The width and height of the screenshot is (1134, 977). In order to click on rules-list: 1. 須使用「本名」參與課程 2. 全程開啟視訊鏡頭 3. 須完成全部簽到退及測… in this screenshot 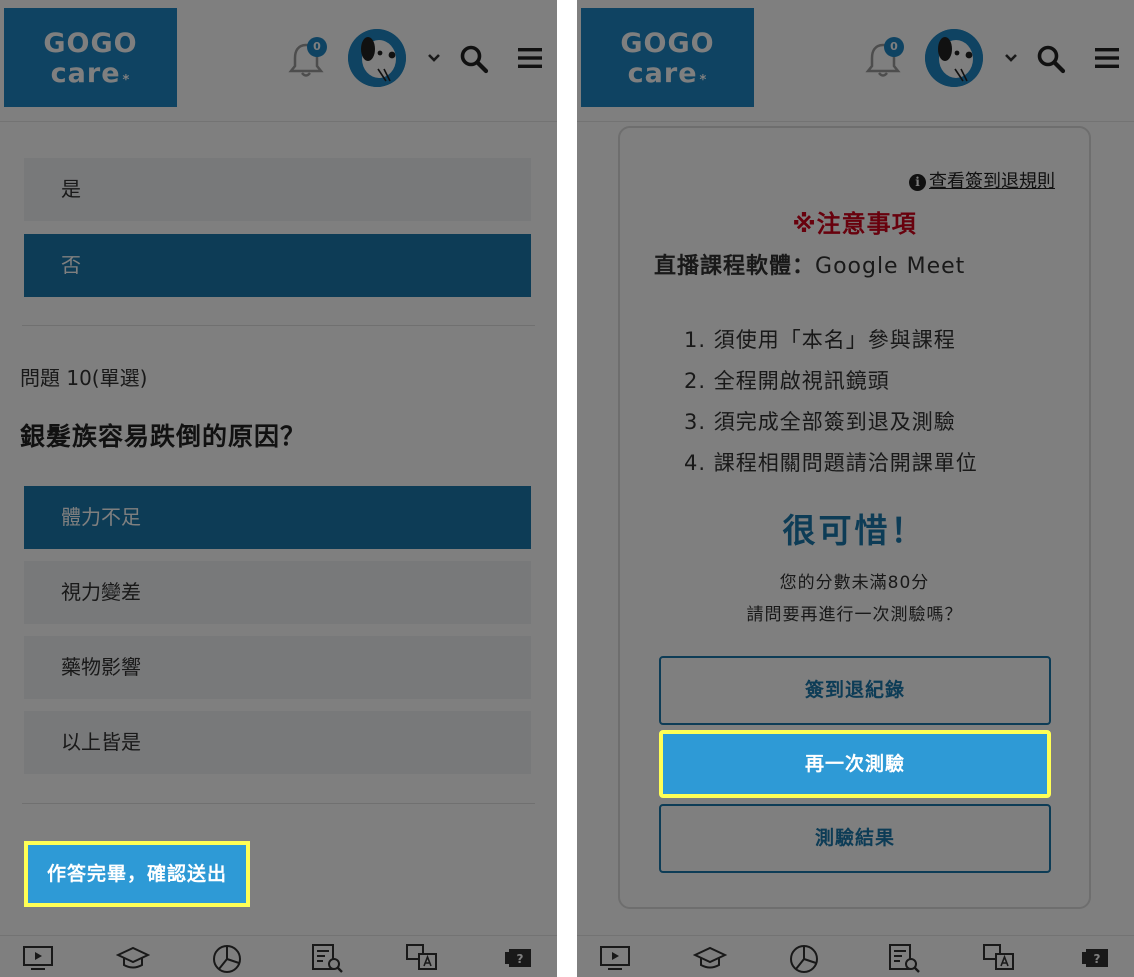, I will do `click(831, 402)`.